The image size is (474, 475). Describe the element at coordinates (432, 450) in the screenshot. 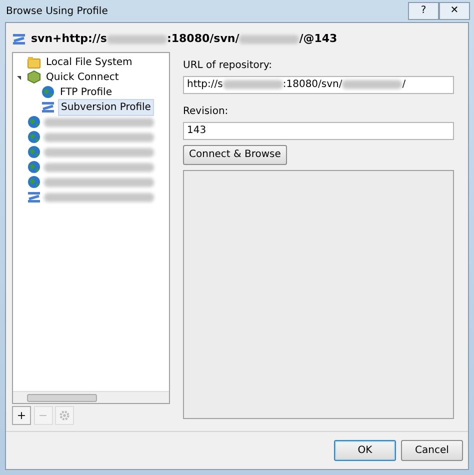

I see `dialog-button: Cancel` at that location.